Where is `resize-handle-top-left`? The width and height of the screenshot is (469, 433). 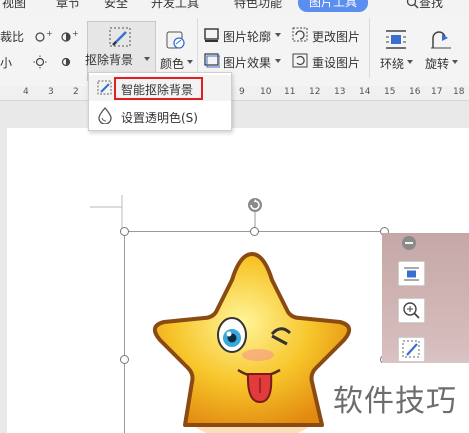 resize-handle-top-left is located at coordinates (124, 231).